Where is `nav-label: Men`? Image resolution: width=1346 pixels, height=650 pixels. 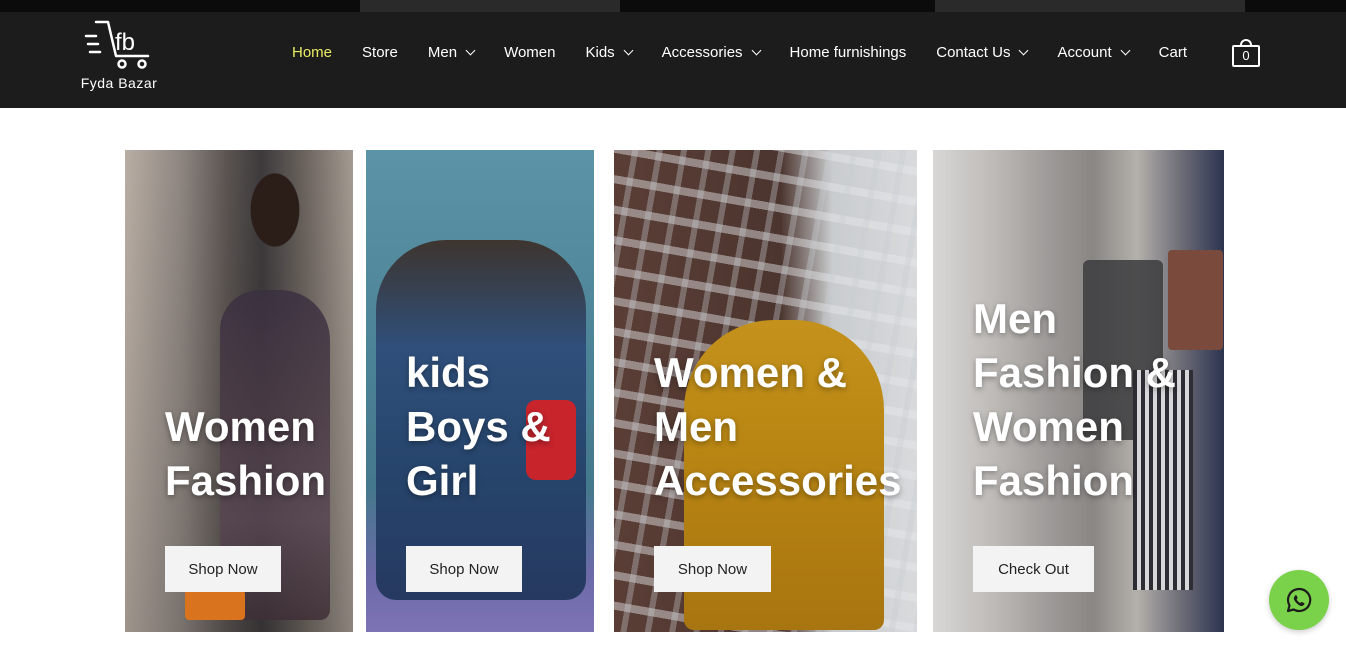 nav-label: Men is located at coordinates (442, 52).